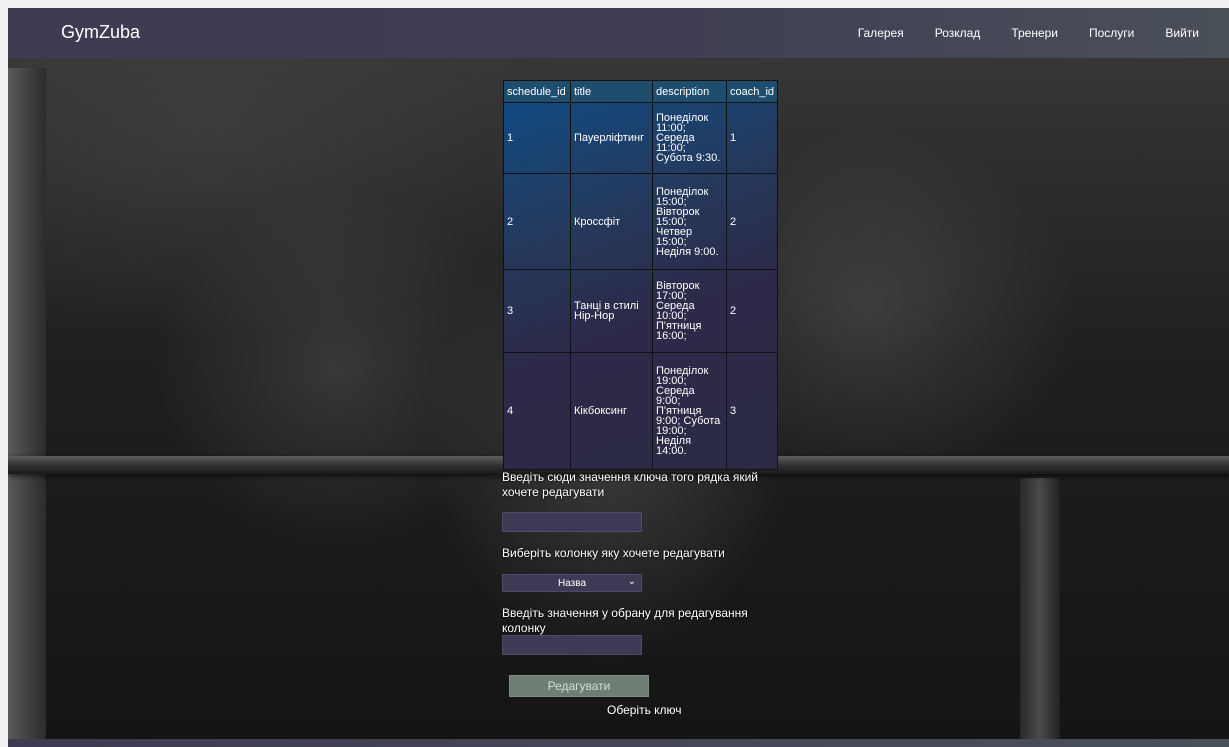  I want to click on column-header-coach-id: coach_id, so click(752, 91).